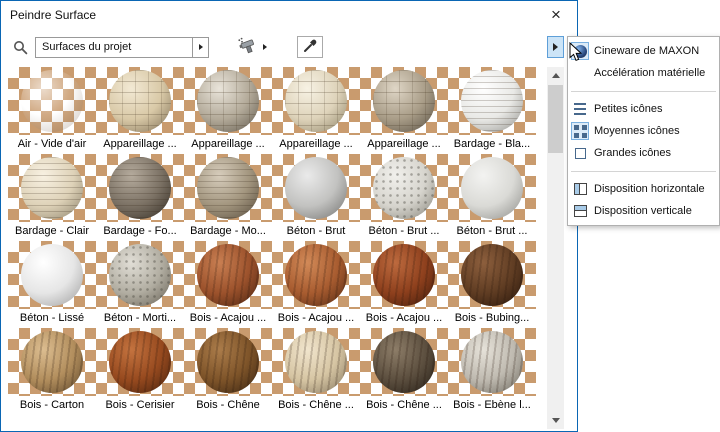 The image size is (720, 432). I want to click on material-label: Béton - Lissé, so click(52, 318).